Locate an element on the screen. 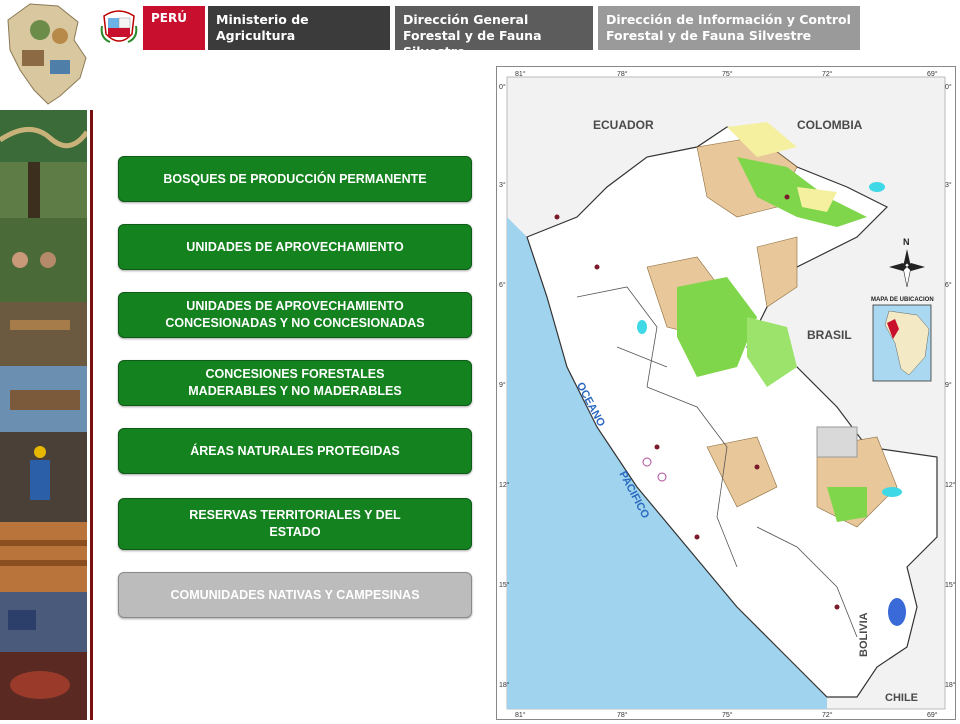  coat-of-arms-icon is located at coordinates (119, 27).